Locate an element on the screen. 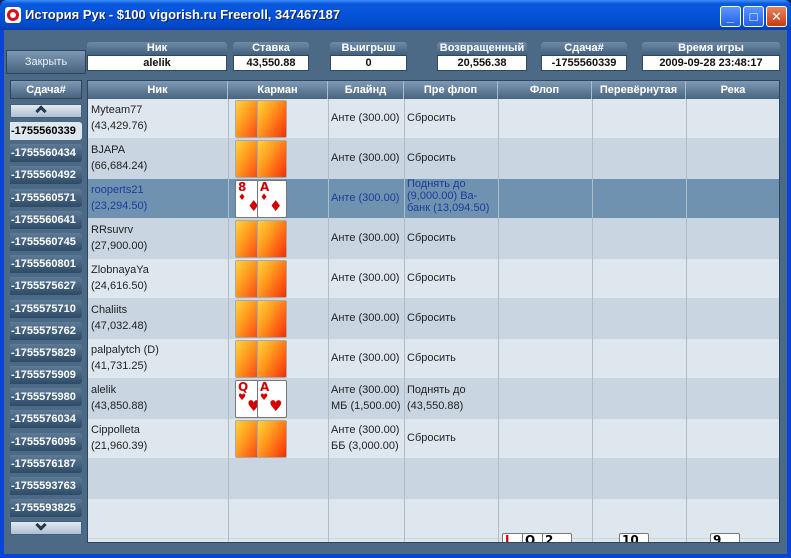 This screenshot has height=558, width=791. table-row: Myteam77 (43,429.76) Анте (300.00) Сбросить is located at coordinates (433, 119).